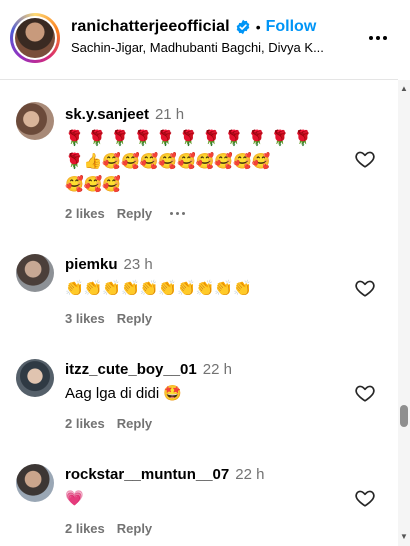  I want to click on comment-text: Aag lga di didi 🤩, so click(124, 393).